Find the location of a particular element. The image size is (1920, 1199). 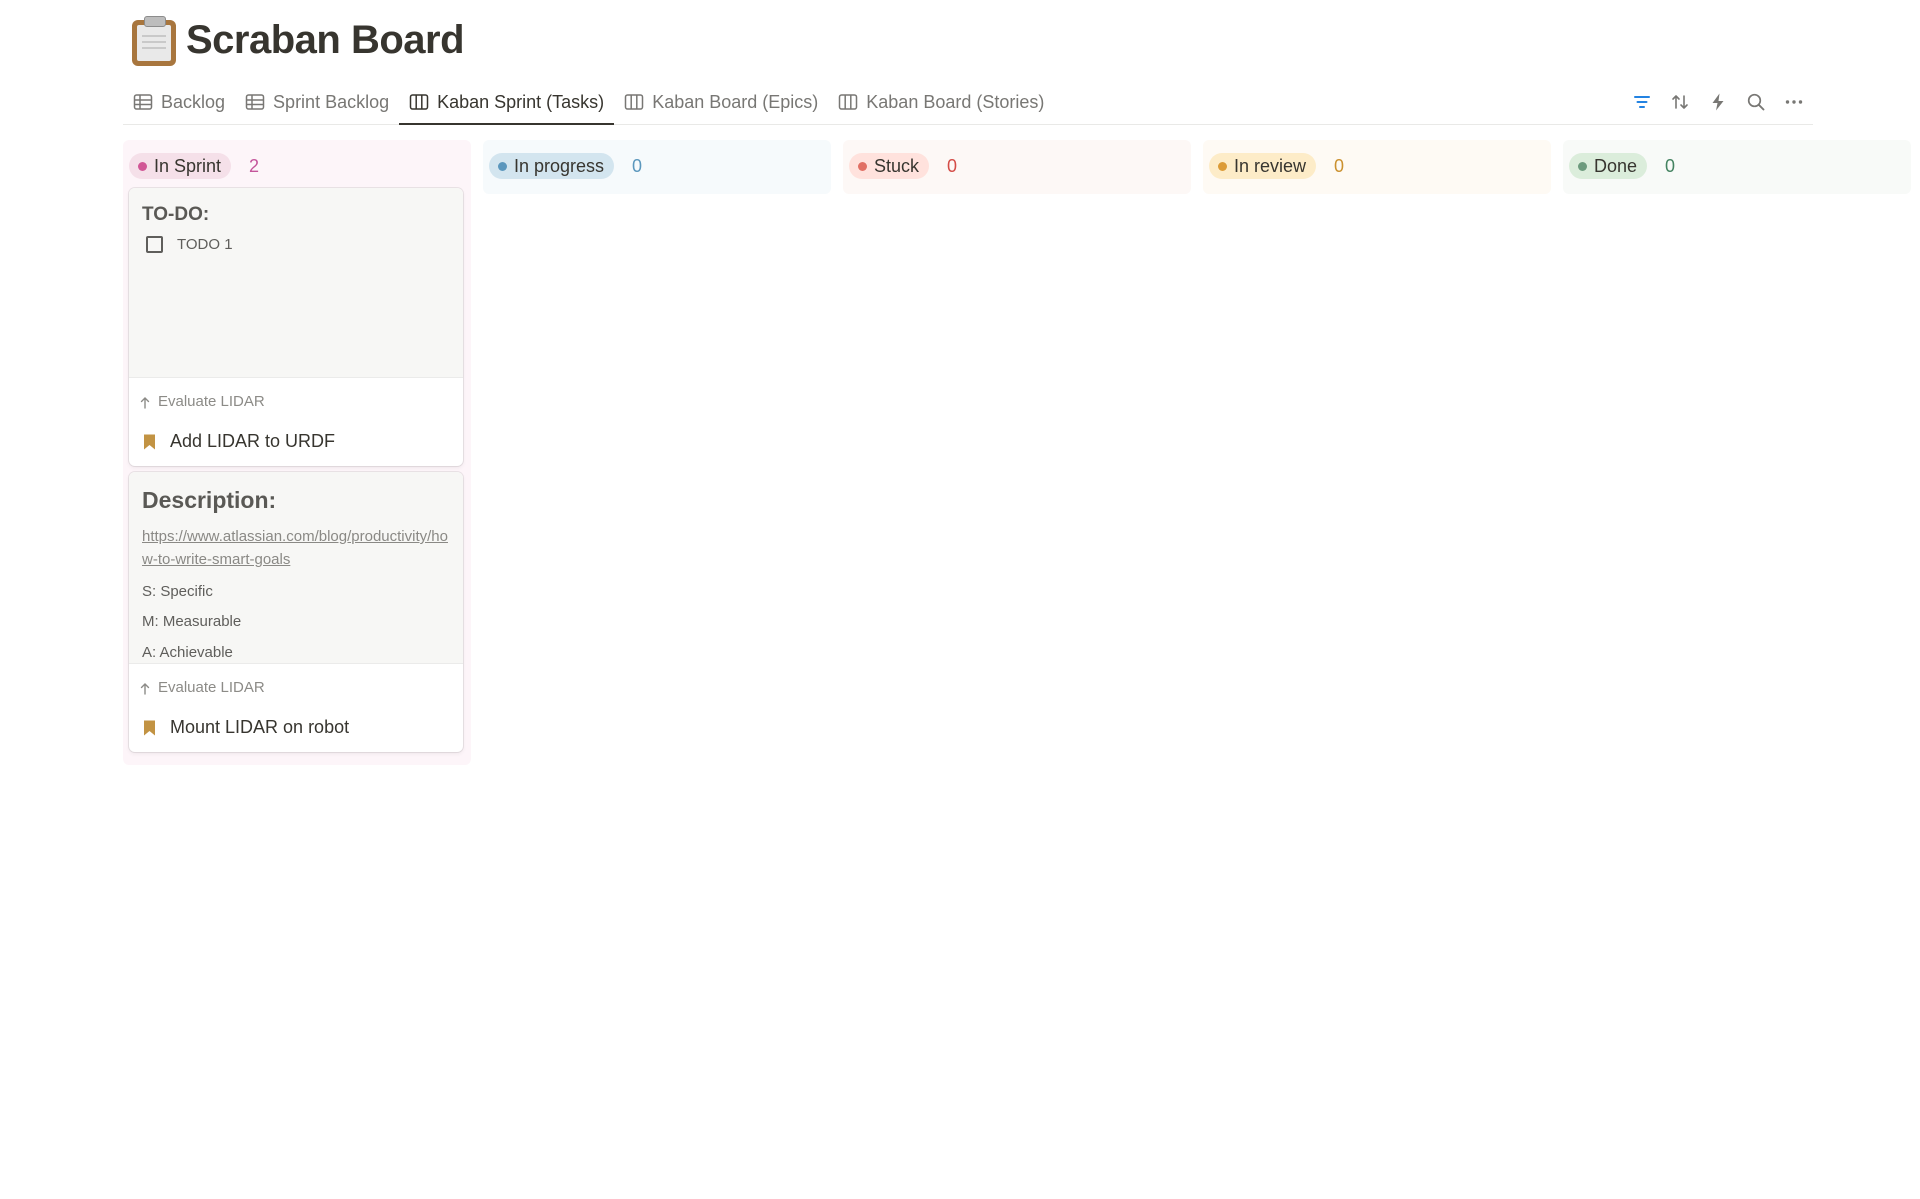

tab-sprint-backlog: Sprint Backlog is located at coordinates (317, 102).